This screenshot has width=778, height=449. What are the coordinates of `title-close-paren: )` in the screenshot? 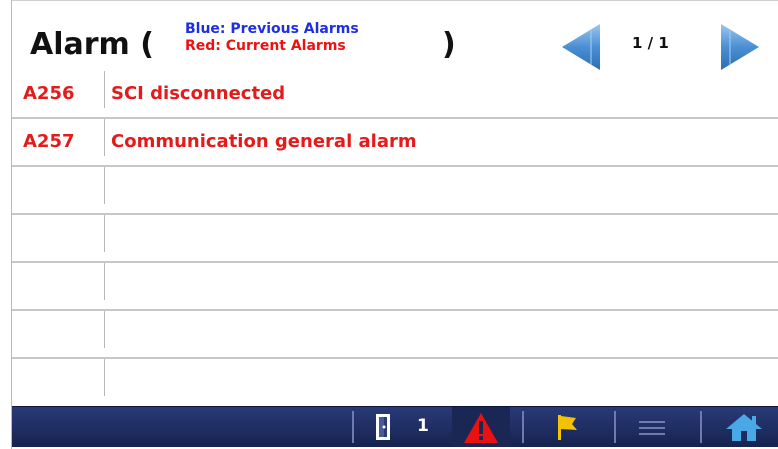 It's located at (449, 44).